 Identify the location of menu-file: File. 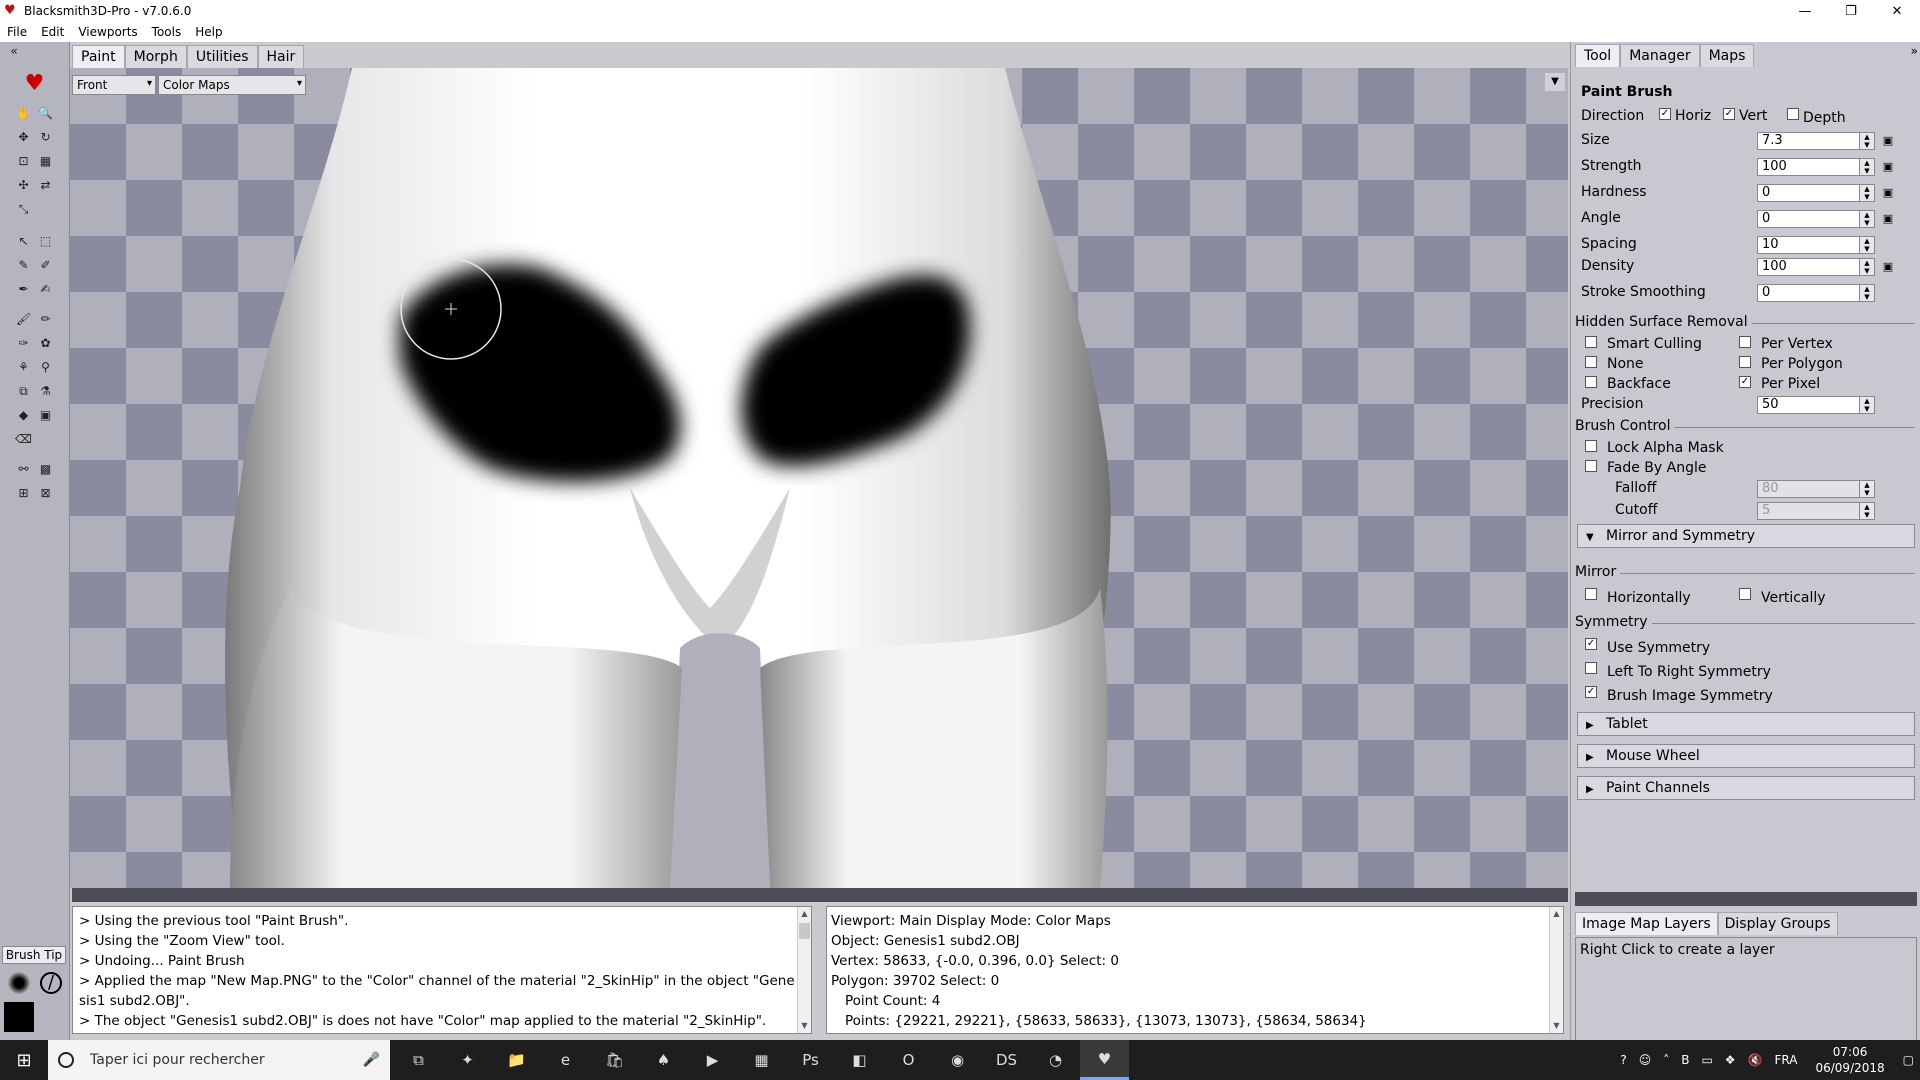
(17, 32).